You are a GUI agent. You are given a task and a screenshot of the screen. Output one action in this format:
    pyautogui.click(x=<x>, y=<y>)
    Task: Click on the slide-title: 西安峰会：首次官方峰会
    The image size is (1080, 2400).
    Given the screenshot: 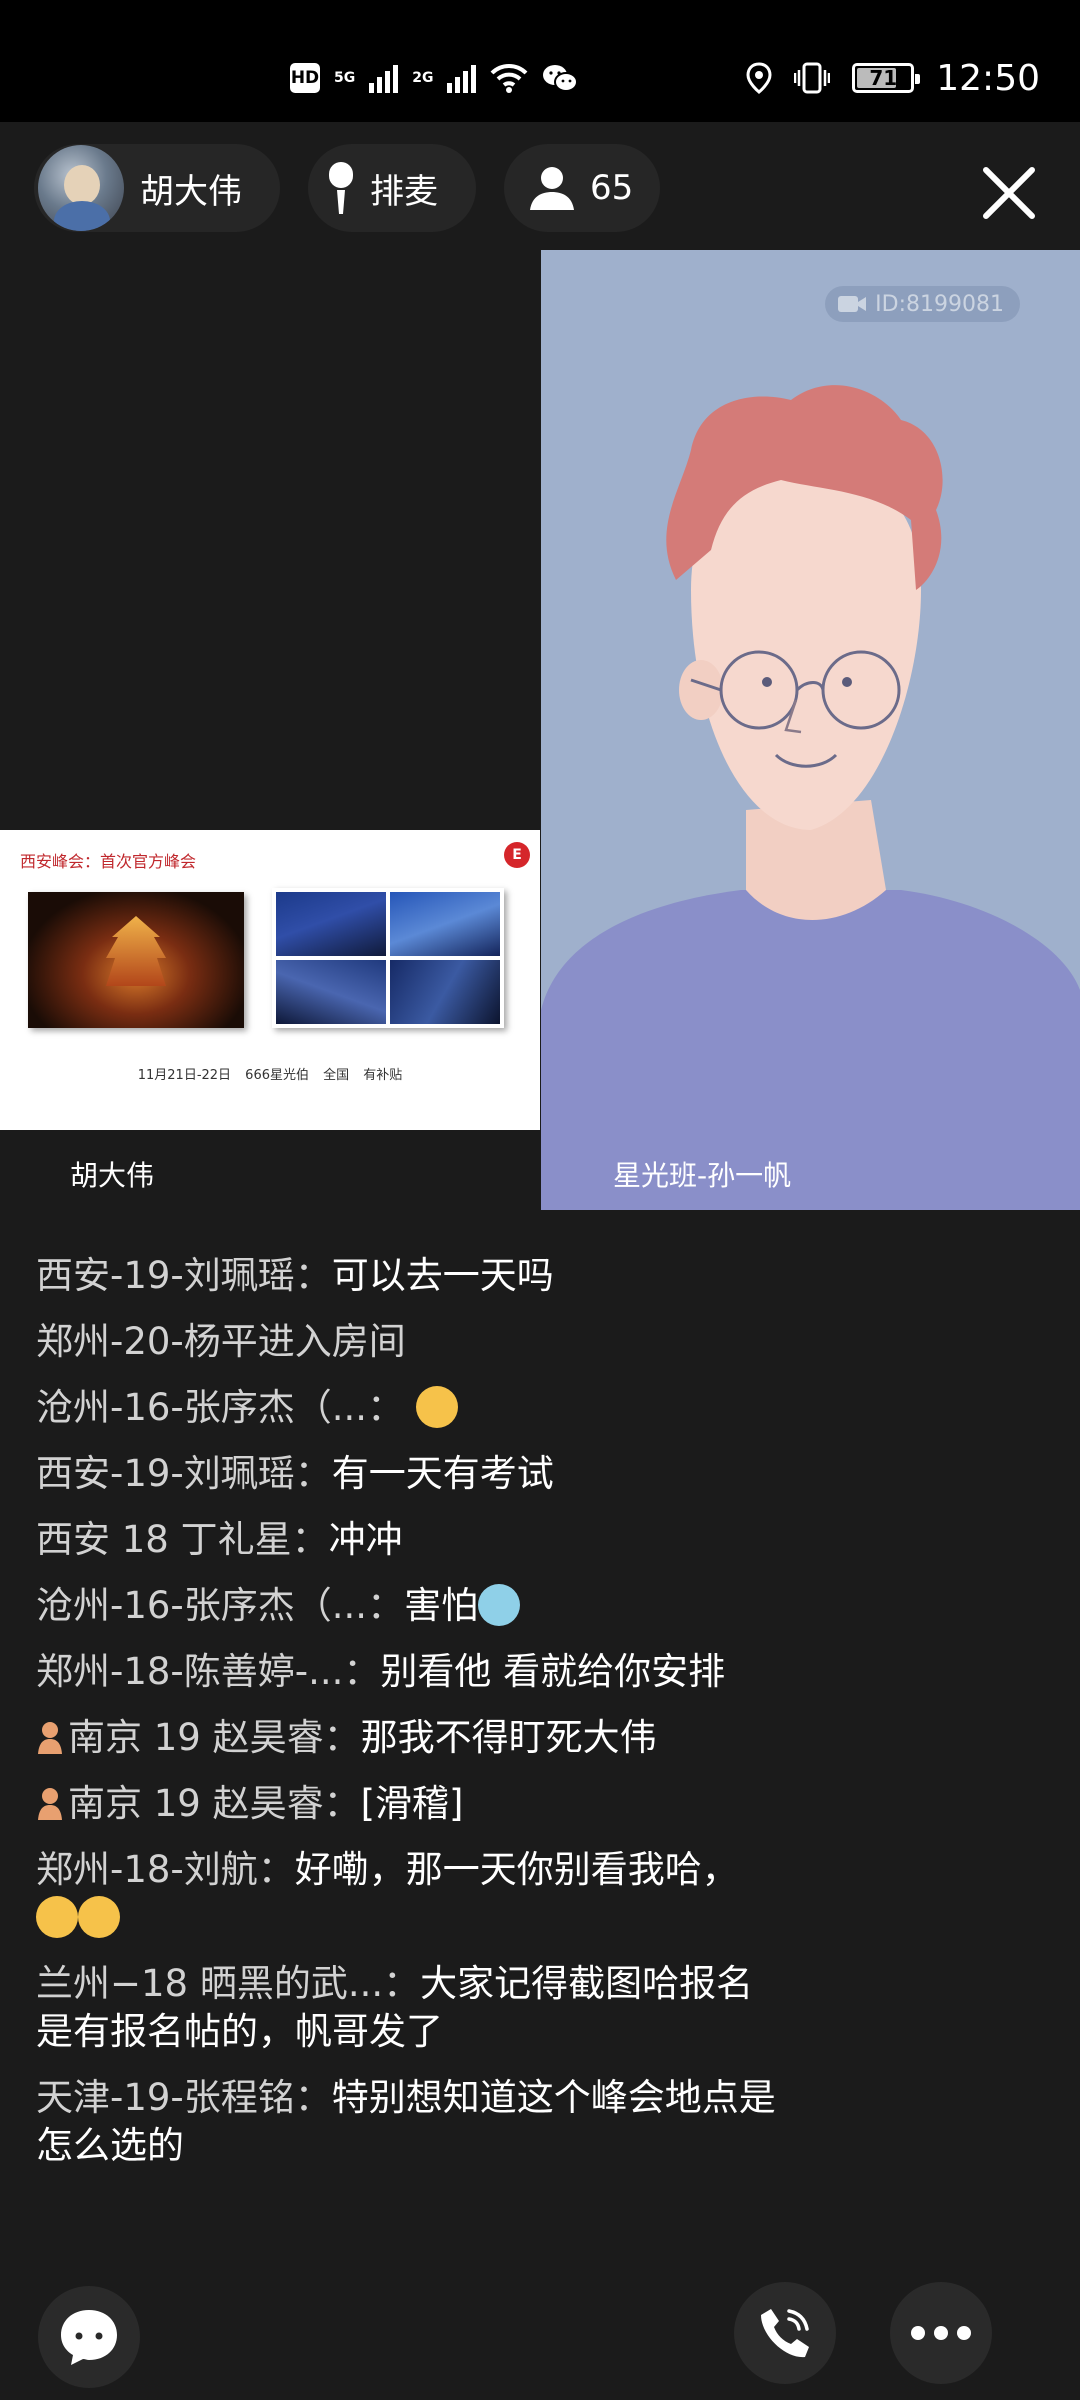 What is the action you would take?
    pyautogui.click(x=108, y=861)
    